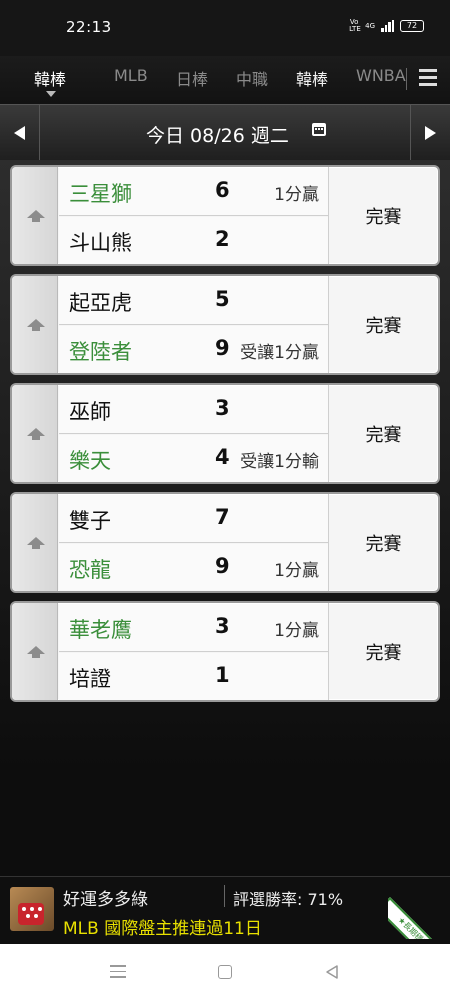 The height and width of the screenshot is (1000, 450). Describe the element at coordinates (225, 80) in the screenshot. I see `league-tabs: 韓棒 MLB 日棒 中職 韓棒 WNBA` at that location.